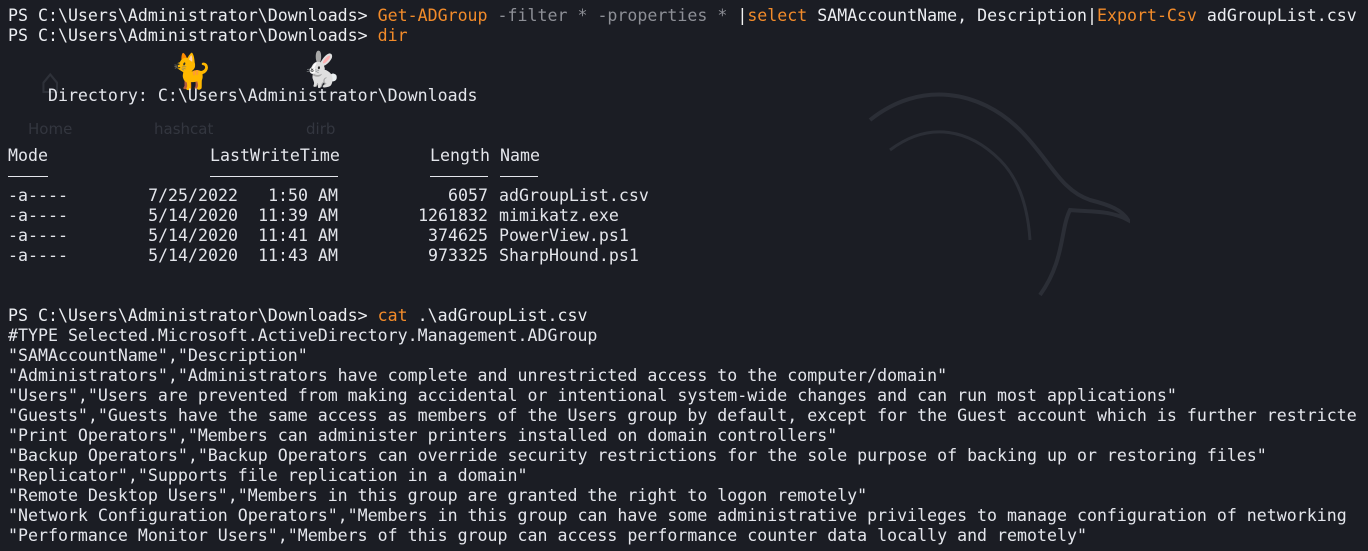 The height and width of the screenshot is (551, 1368). I want to click on select-args: SAMAccountName, Description, so click(947, 15).